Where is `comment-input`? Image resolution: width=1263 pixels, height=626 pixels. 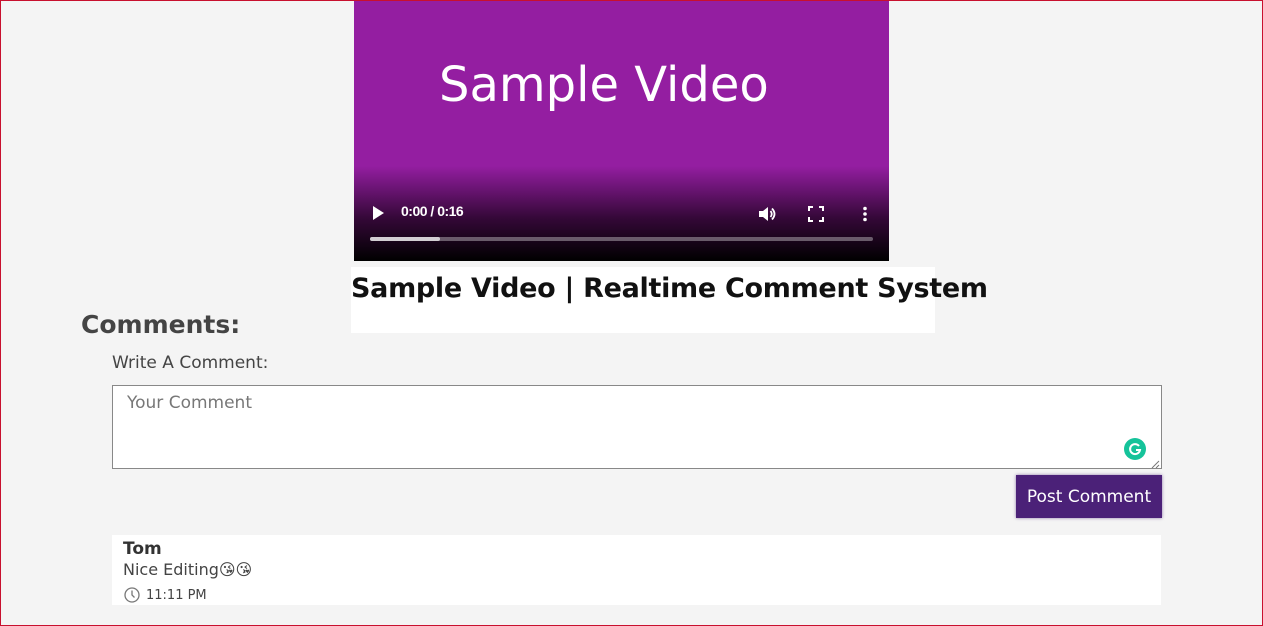
comment-input is located at coordinates (637, 427).